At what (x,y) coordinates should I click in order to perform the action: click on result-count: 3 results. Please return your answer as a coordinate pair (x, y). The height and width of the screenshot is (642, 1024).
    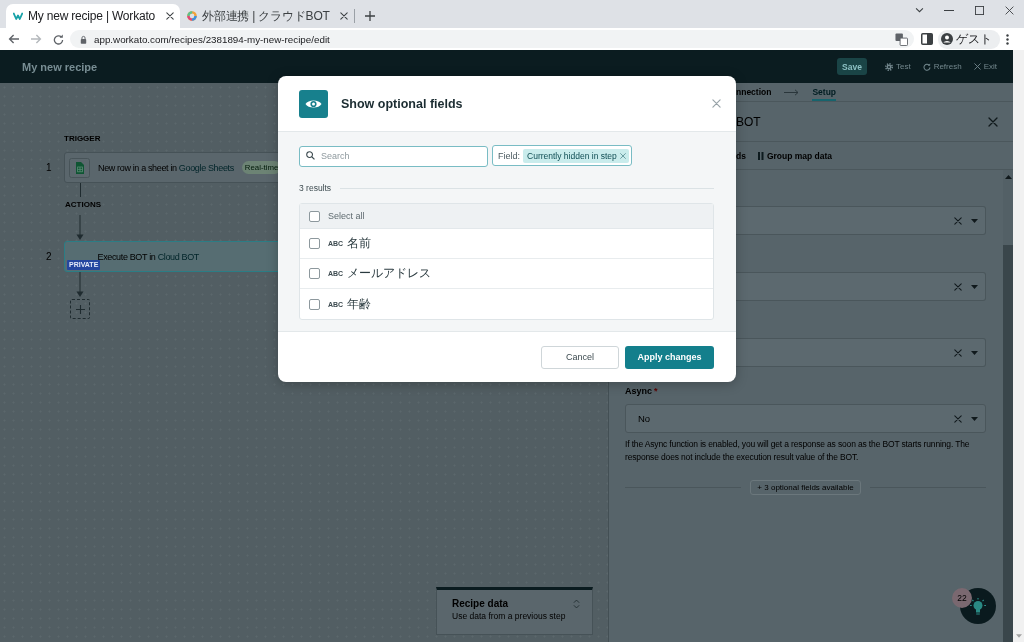
    Looking at the image, I should click on (315, 188).